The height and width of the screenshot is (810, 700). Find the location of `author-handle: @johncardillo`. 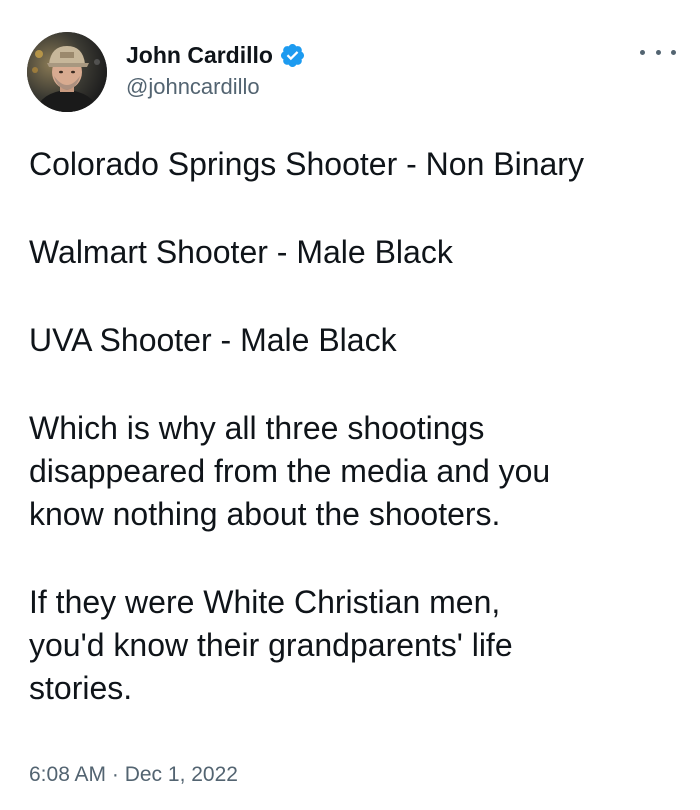

author-handle: @johncardillo is located at coordinates (216, 87).